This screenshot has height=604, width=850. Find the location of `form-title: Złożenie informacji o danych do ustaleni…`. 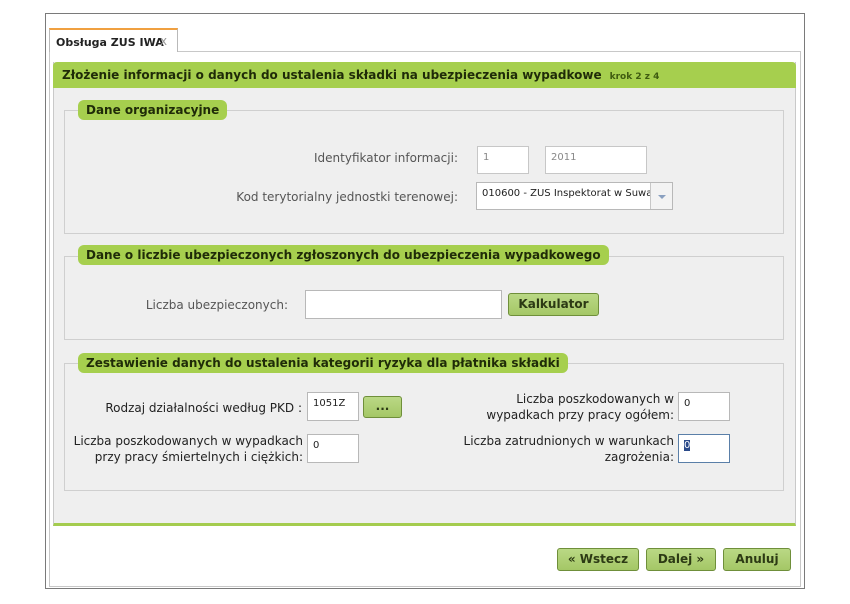

form-title: Złożenie informacji o danych do ustaleni… is located at coordinates (332, 75).